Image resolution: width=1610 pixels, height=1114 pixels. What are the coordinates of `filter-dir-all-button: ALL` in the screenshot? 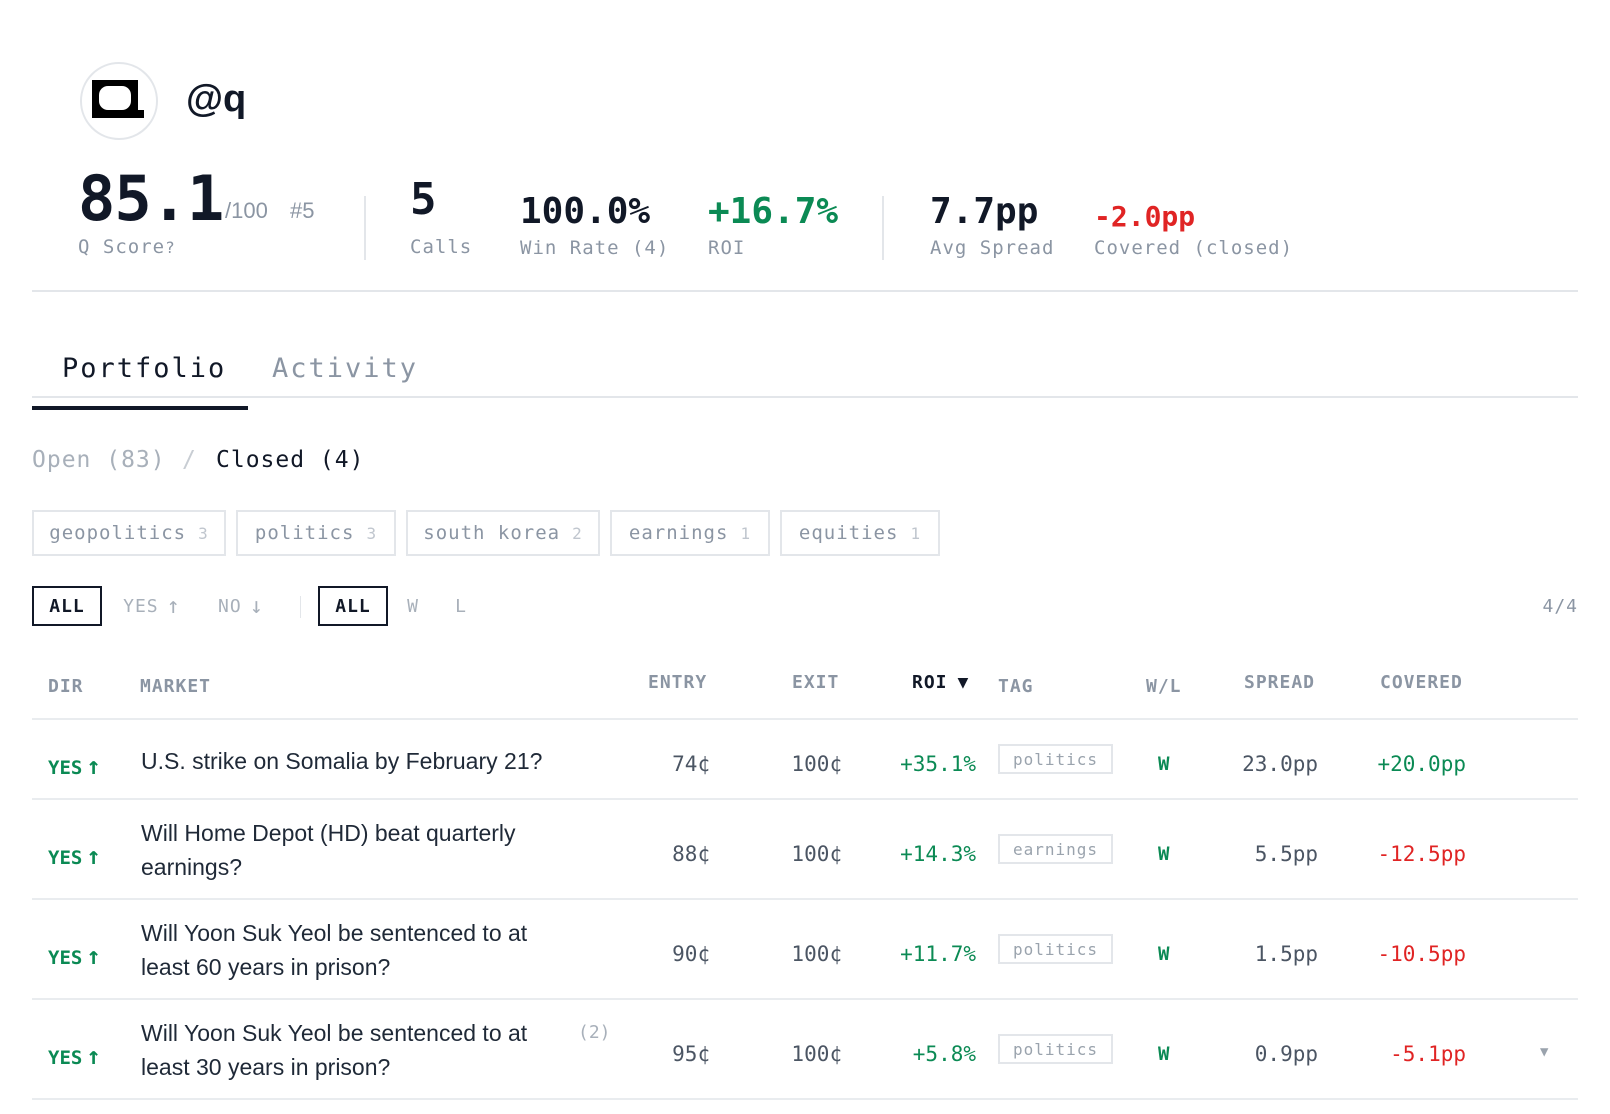 It's located at (67, 606).